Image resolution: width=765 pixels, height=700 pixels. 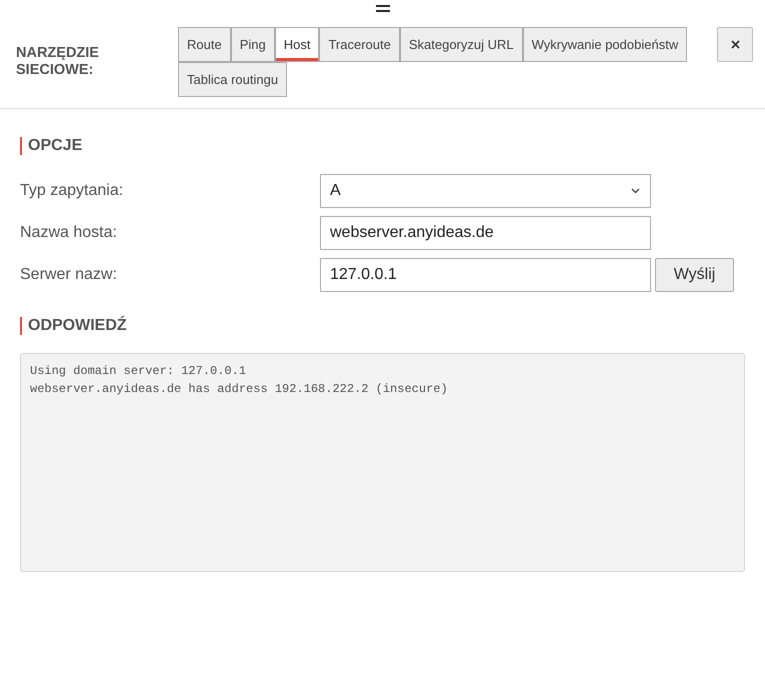 I want to click on tab: Traceroute, so click(x=359, y=44).